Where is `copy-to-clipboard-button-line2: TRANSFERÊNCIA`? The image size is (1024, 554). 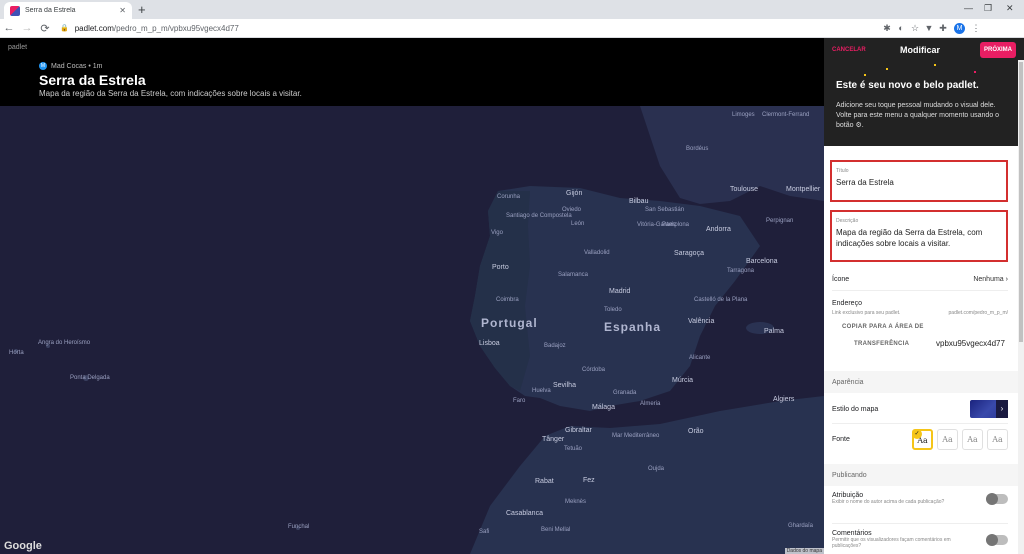
copy-to-clipboard-button-line2: TRANSFERÊNCIA is located at coordinates (881, 344).